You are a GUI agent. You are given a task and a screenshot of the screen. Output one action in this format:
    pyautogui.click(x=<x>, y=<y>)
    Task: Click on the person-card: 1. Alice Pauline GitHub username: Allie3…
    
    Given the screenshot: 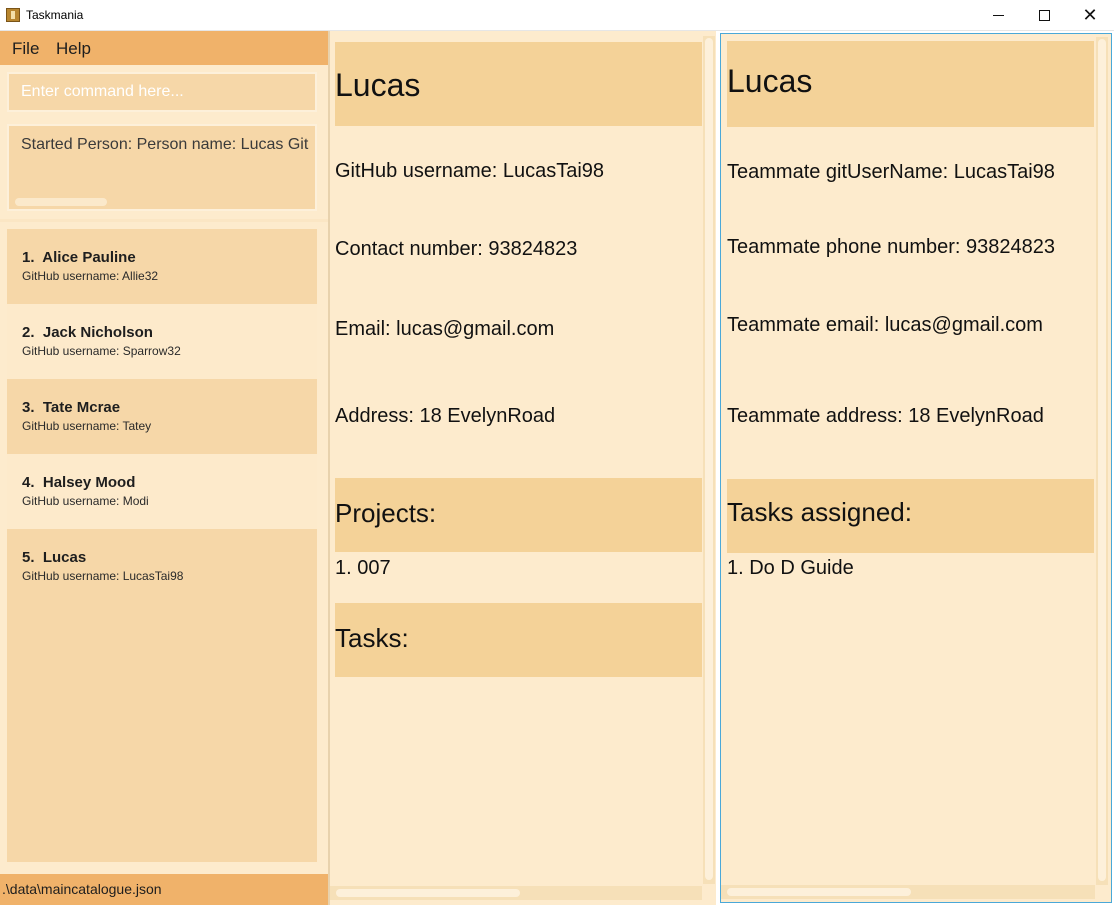 What is the action you would take?
    pyautogui.click(x=162, y=266)
    